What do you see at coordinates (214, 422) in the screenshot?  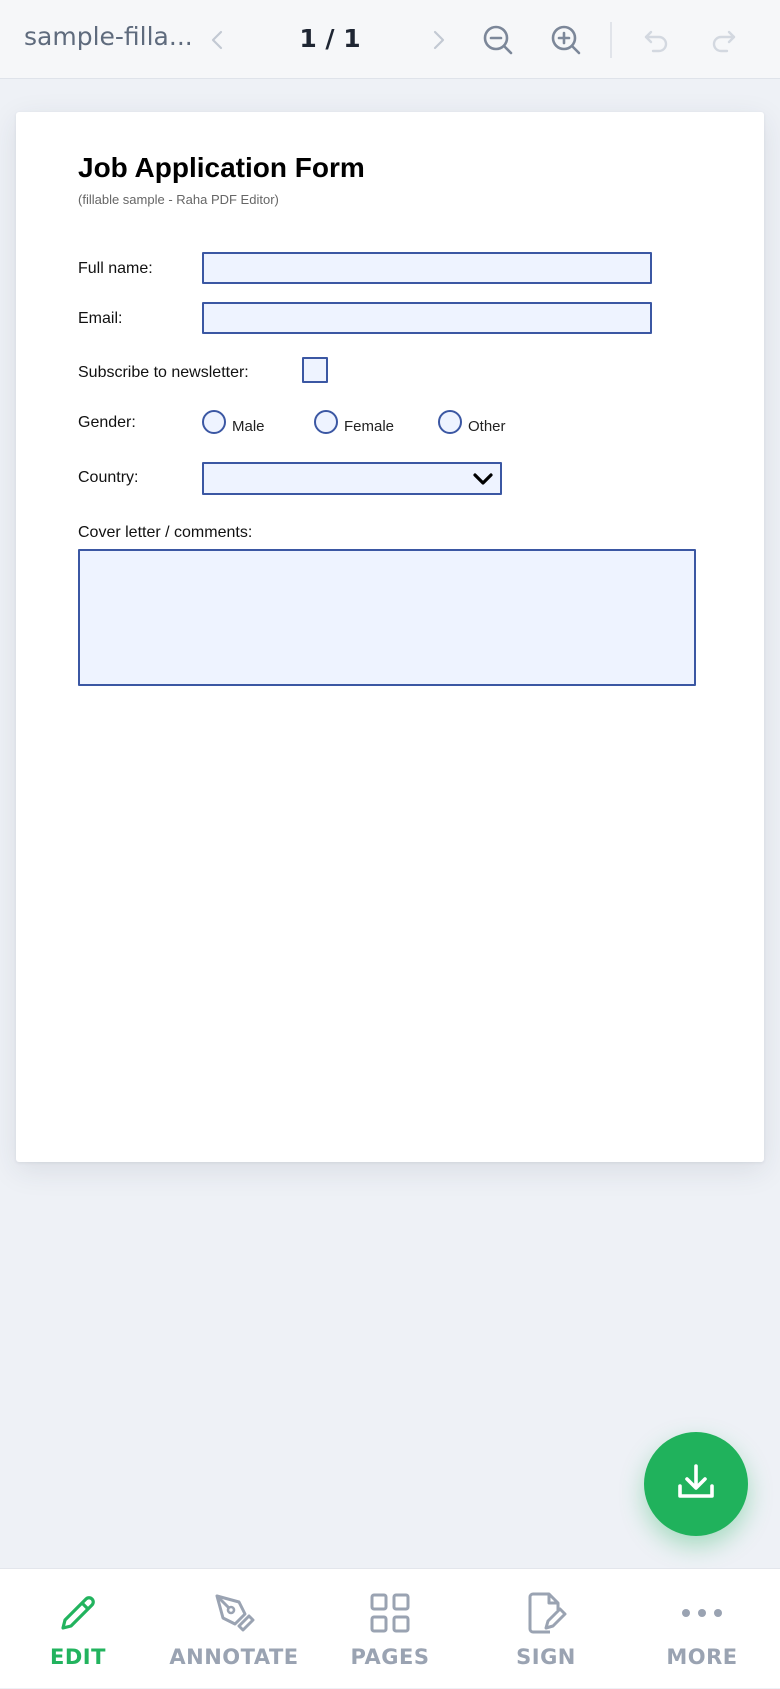 I see `gender-radio-male` at bounding box center [214, 422].